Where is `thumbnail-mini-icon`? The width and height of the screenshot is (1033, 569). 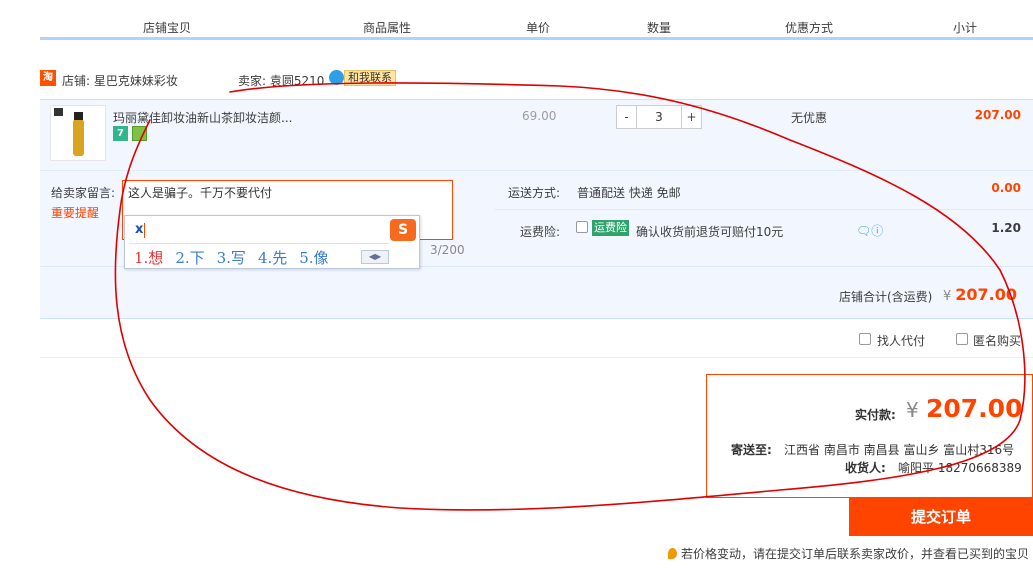 thumbnail-mini-icon is located at coordinates (58, 112).